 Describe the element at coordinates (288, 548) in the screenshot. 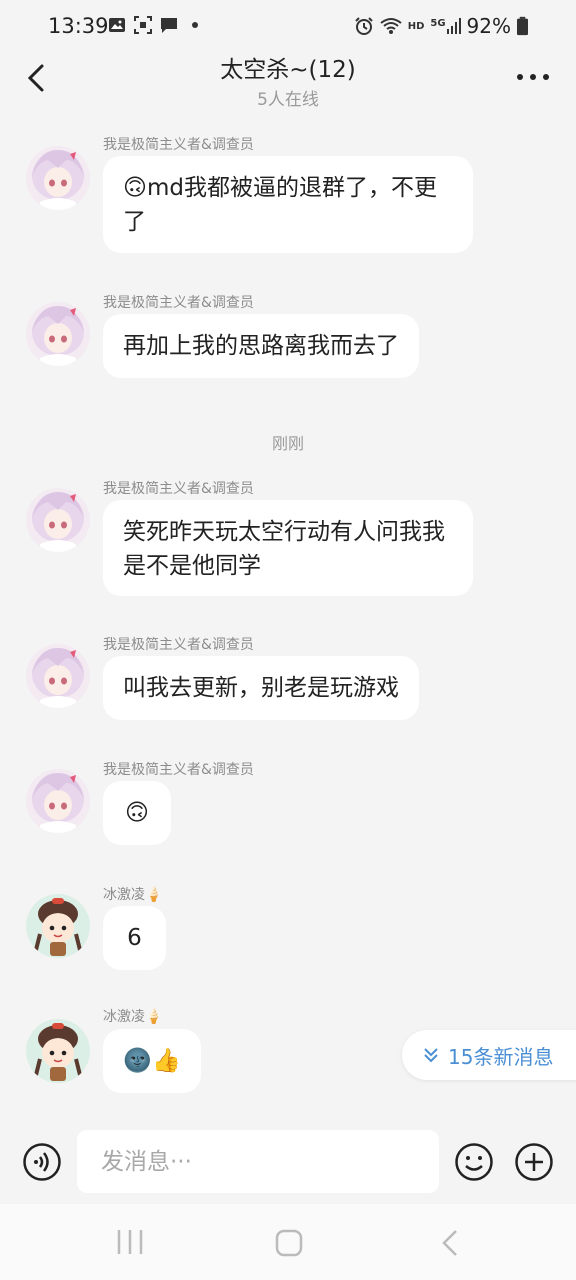

I see `message-bubble: 笑死昨天玩太空行动有人问我我是不是他同学` at that location.